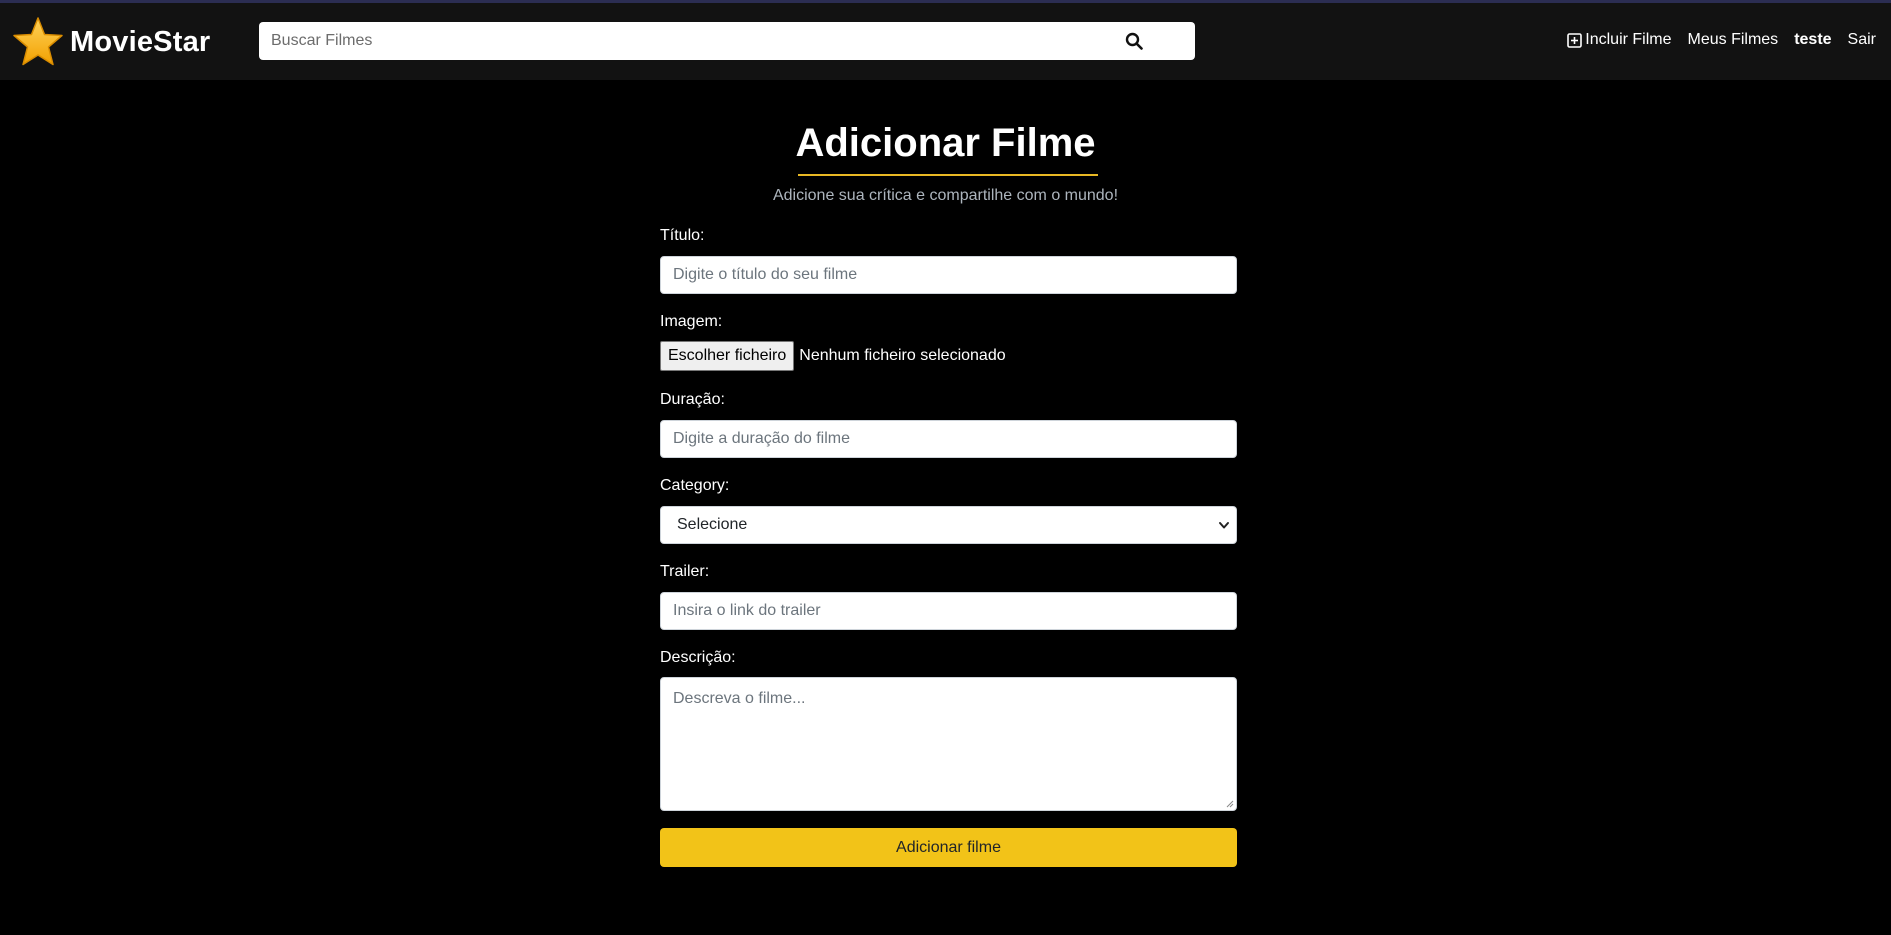  What do you see at coordinates (945, 143) in the screenshot?
I see `page-title: Adicionar Filme` at bounding box center [945, 143].